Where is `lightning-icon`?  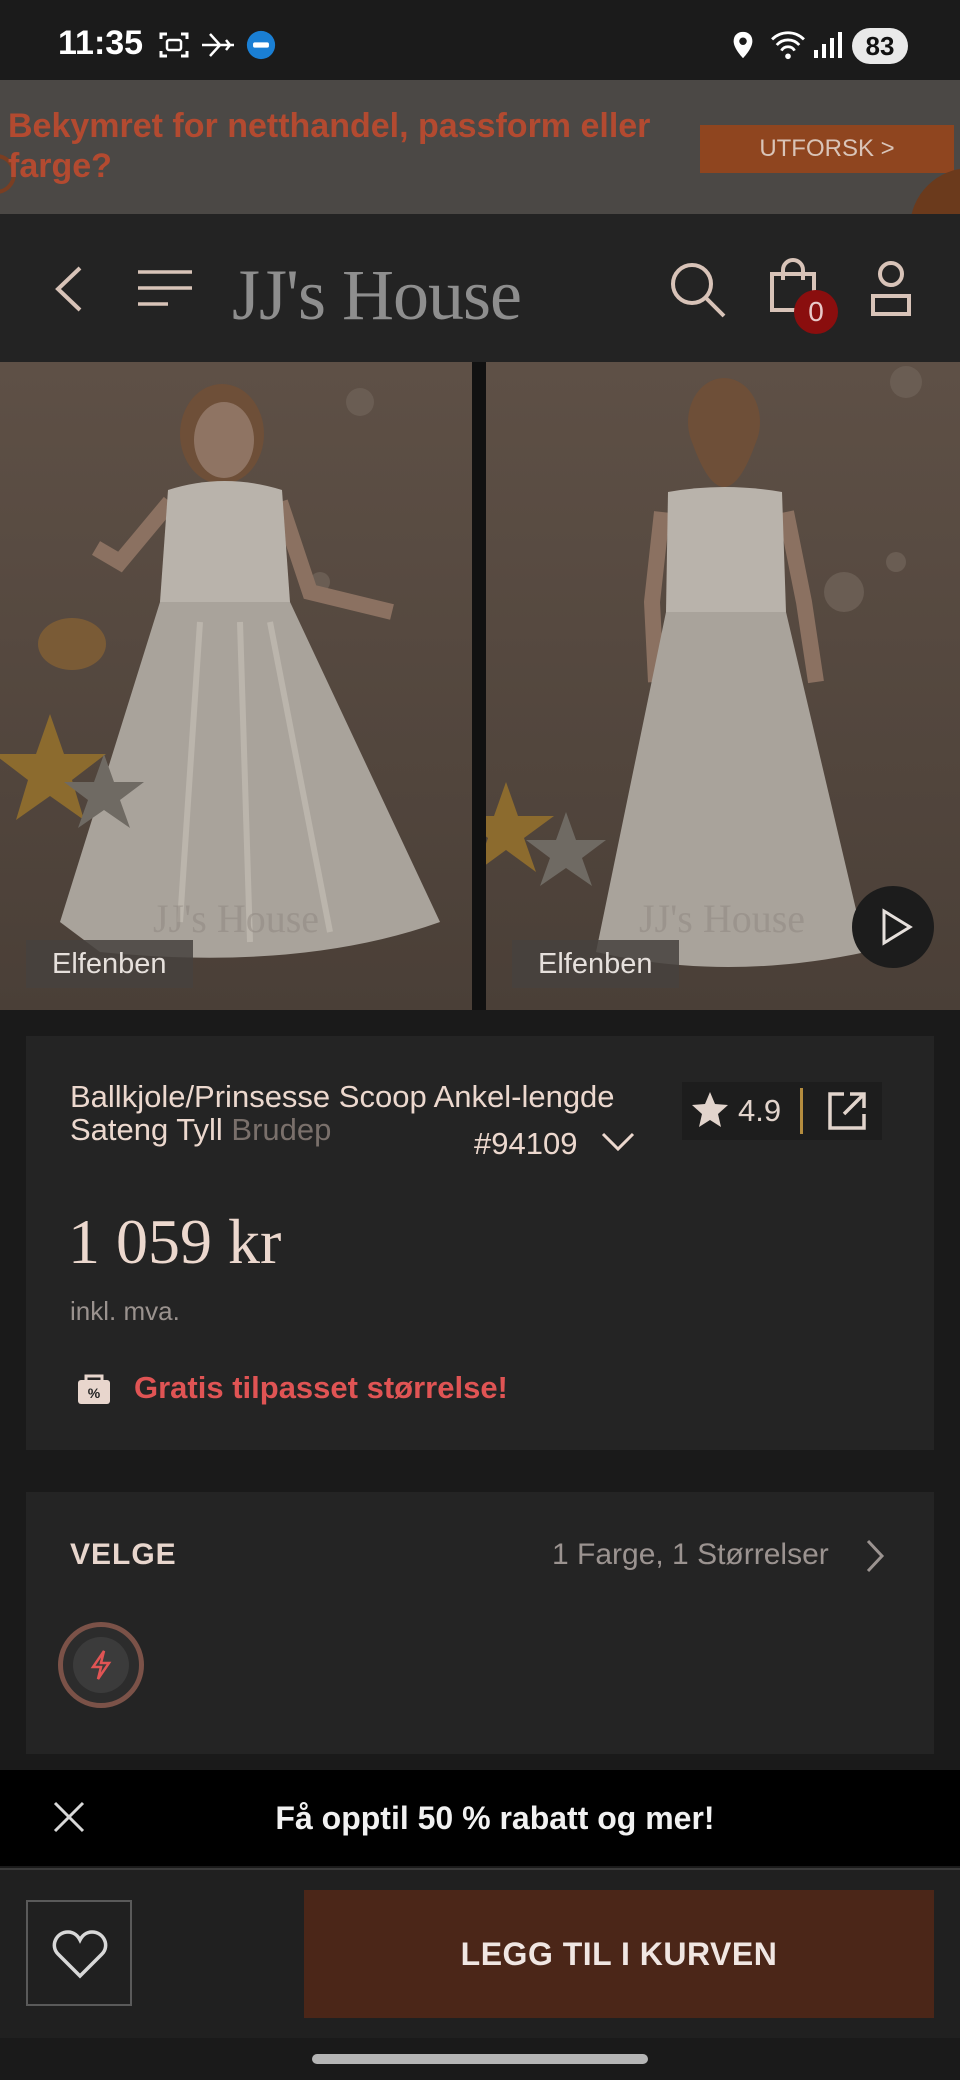
lightning-icon is located at coordinates (101, 1665).